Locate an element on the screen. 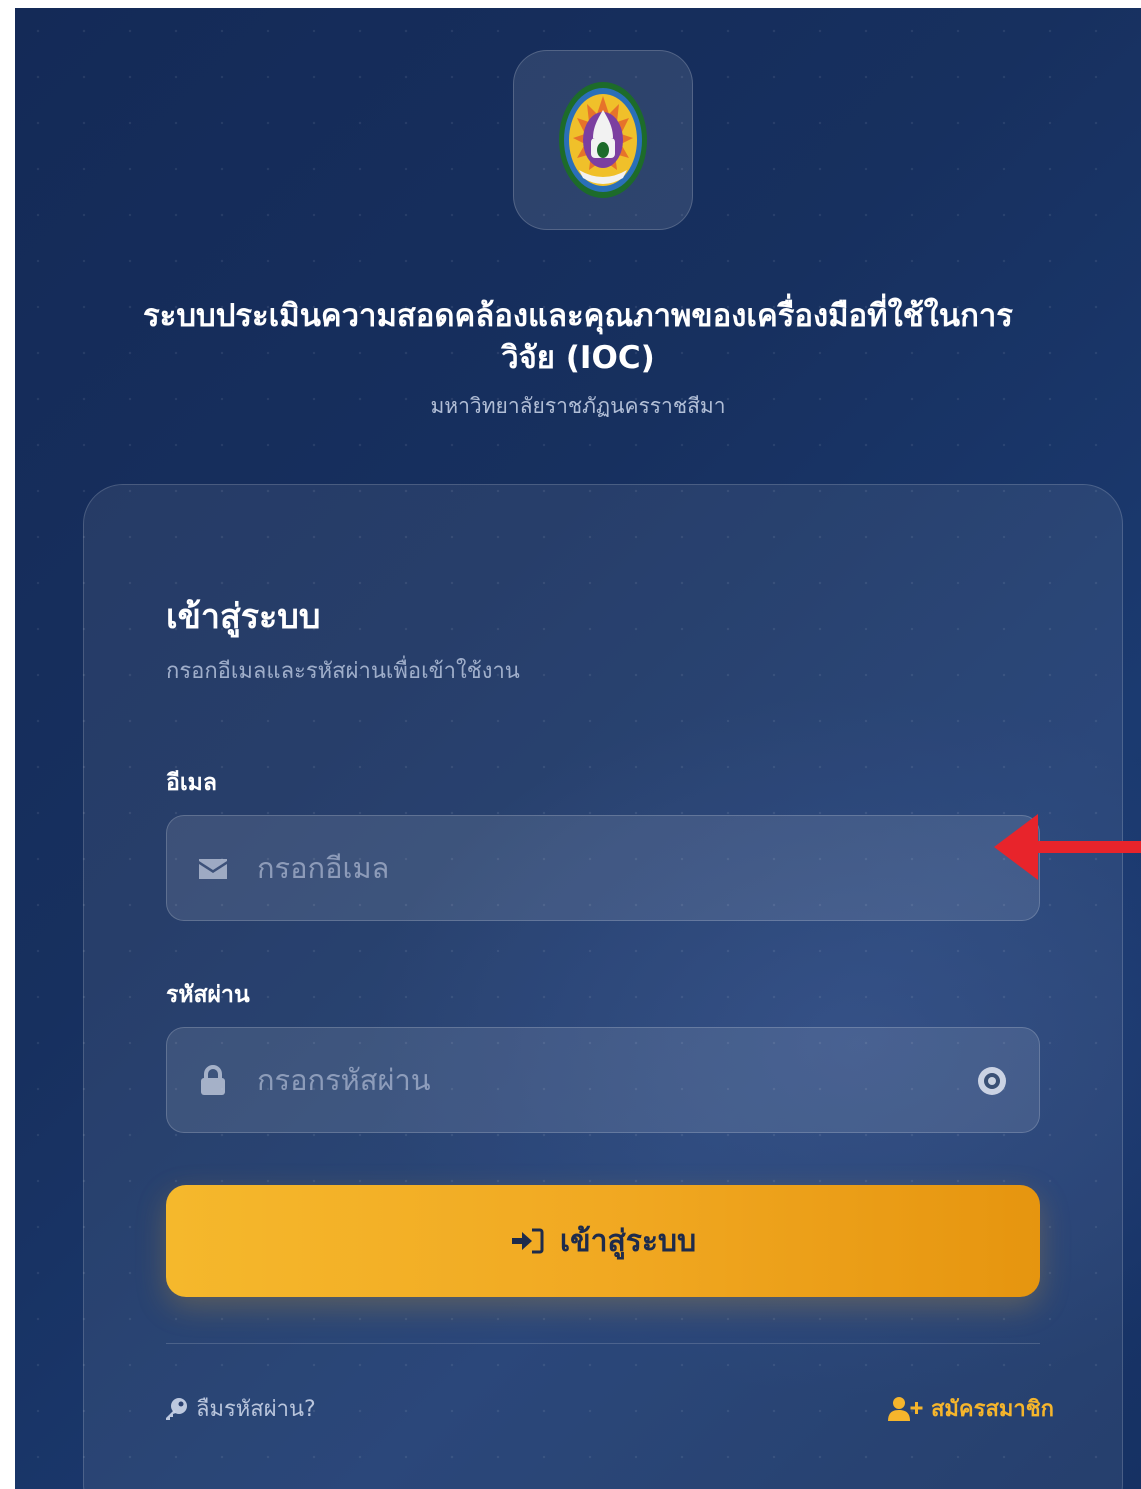  university-name: มหาวิทยาลัยราชภัฏนครราชสีมา is located at coordinates (578, 406).